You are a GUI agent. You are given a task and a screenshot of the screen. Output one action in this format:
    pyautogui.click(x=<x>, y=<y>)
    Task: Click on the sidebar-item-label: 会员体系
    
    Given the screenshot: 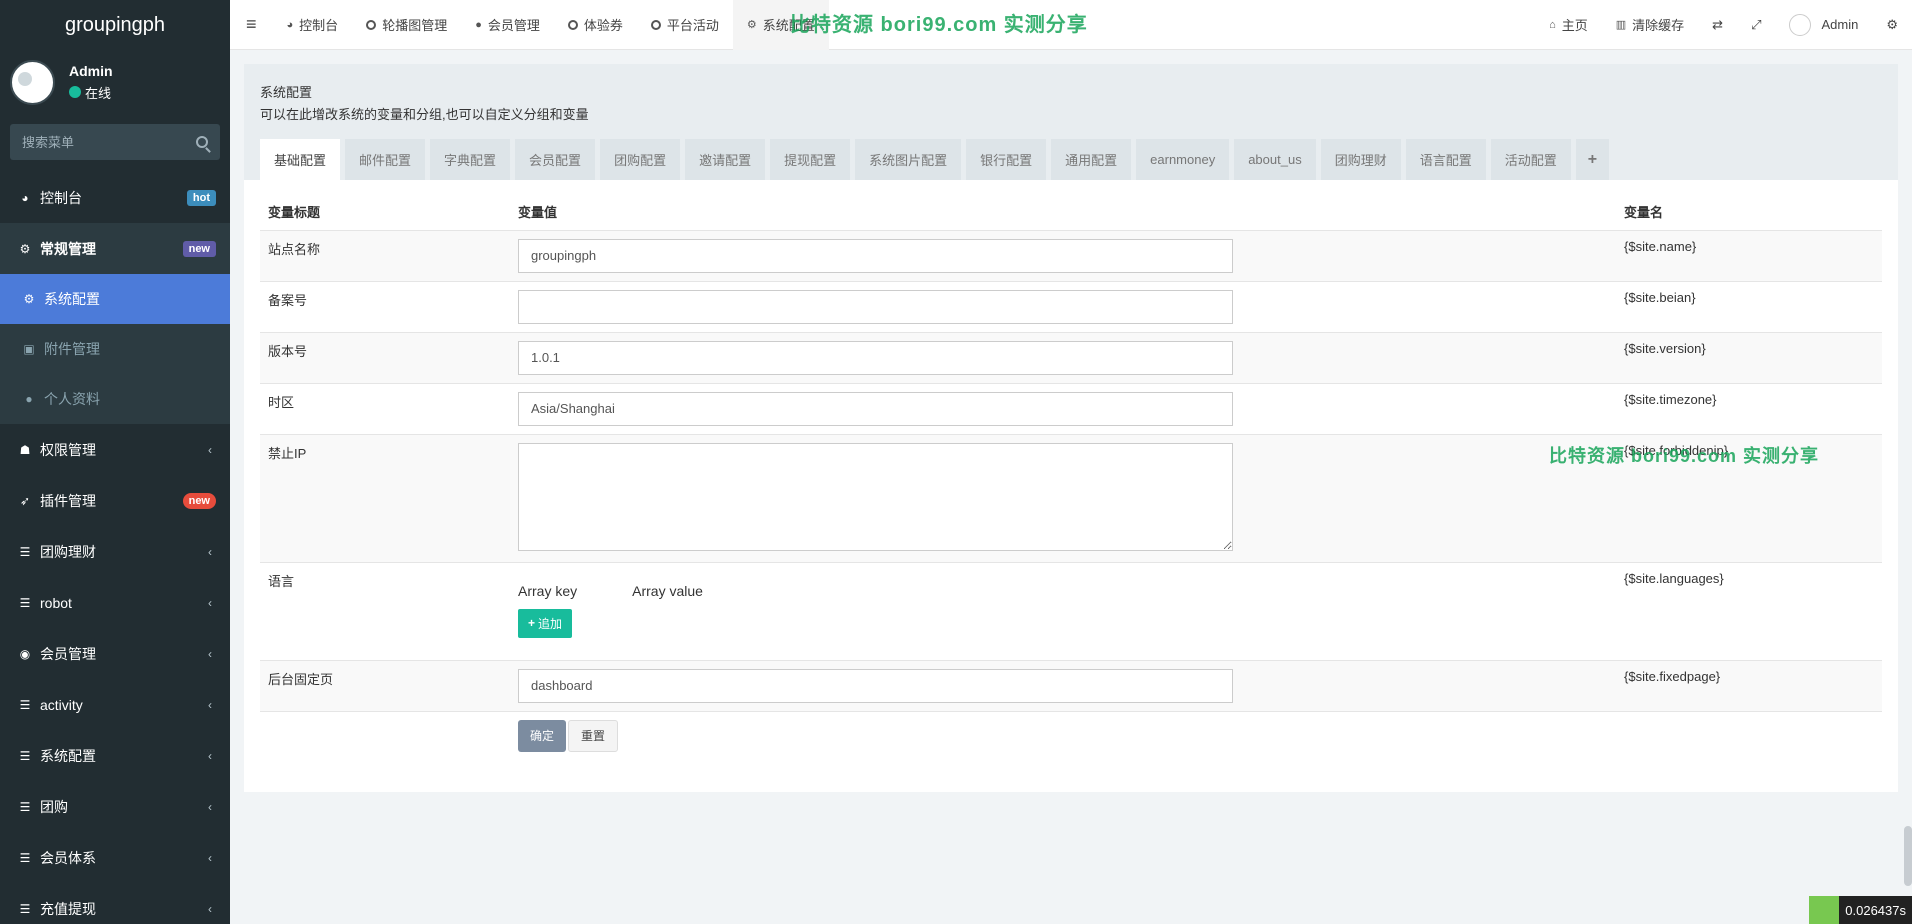 What is the action you would take?
    pyautogui.click(x=68, y=857)
    